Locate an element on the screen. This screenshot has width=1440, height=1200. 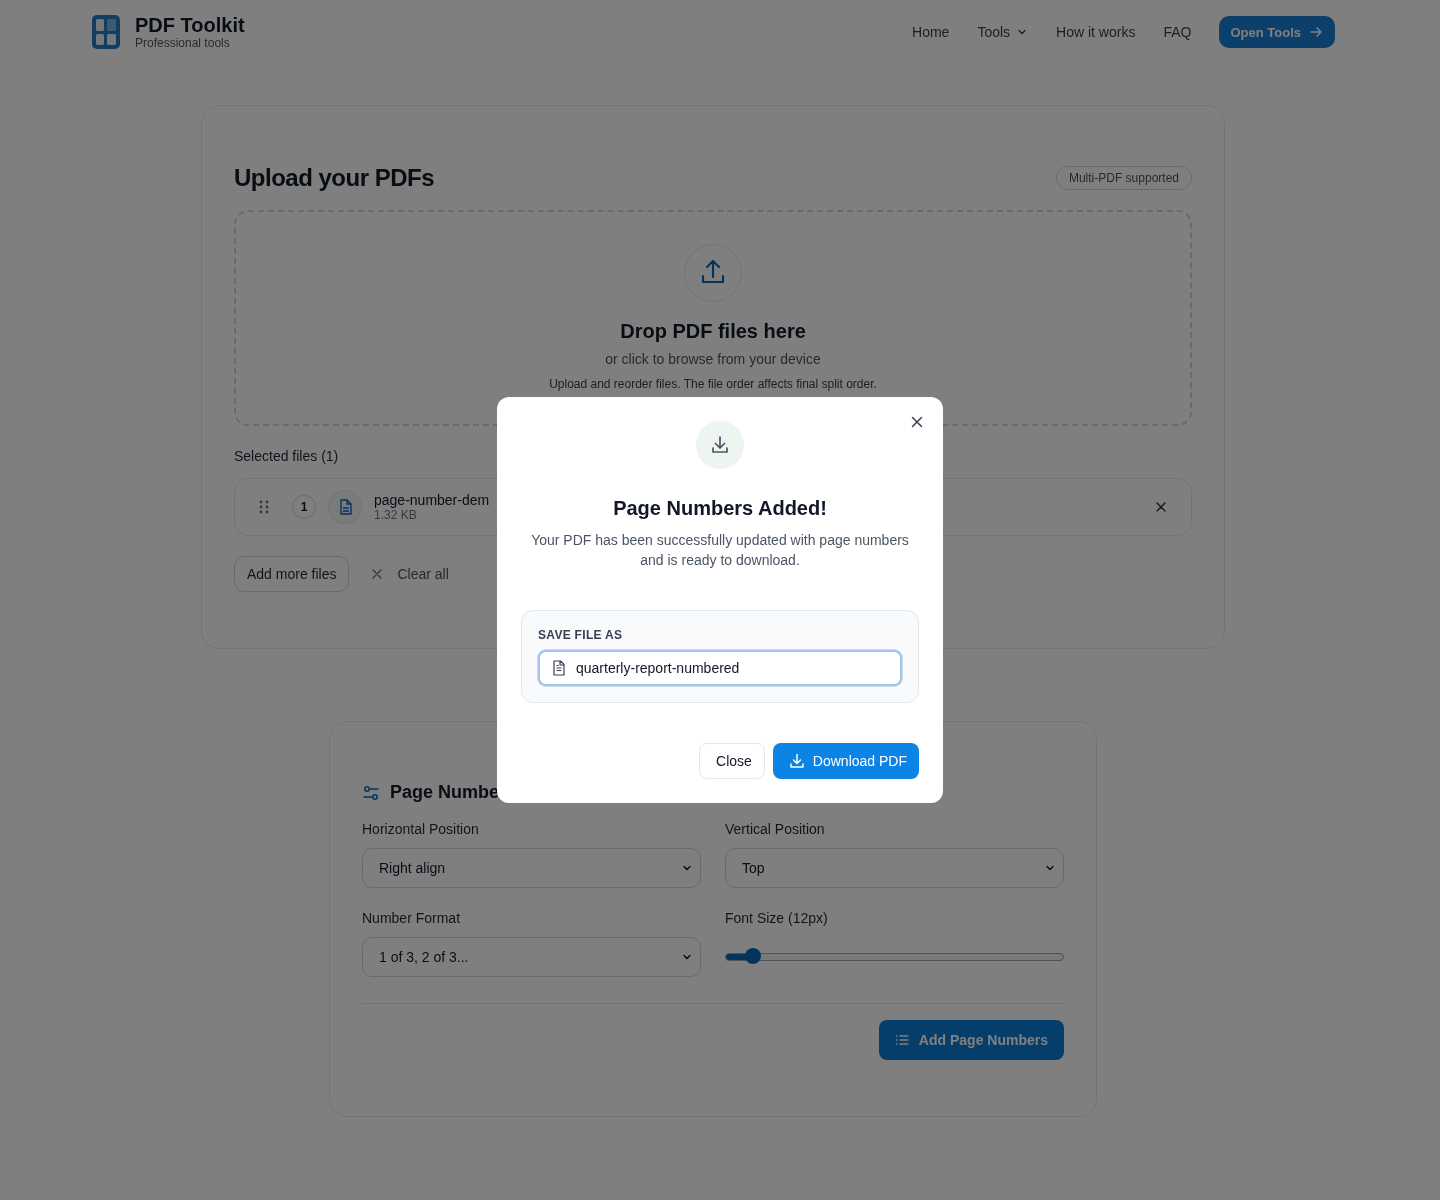
add-more-files-button: Add more files is located at coordinates (292, 574).